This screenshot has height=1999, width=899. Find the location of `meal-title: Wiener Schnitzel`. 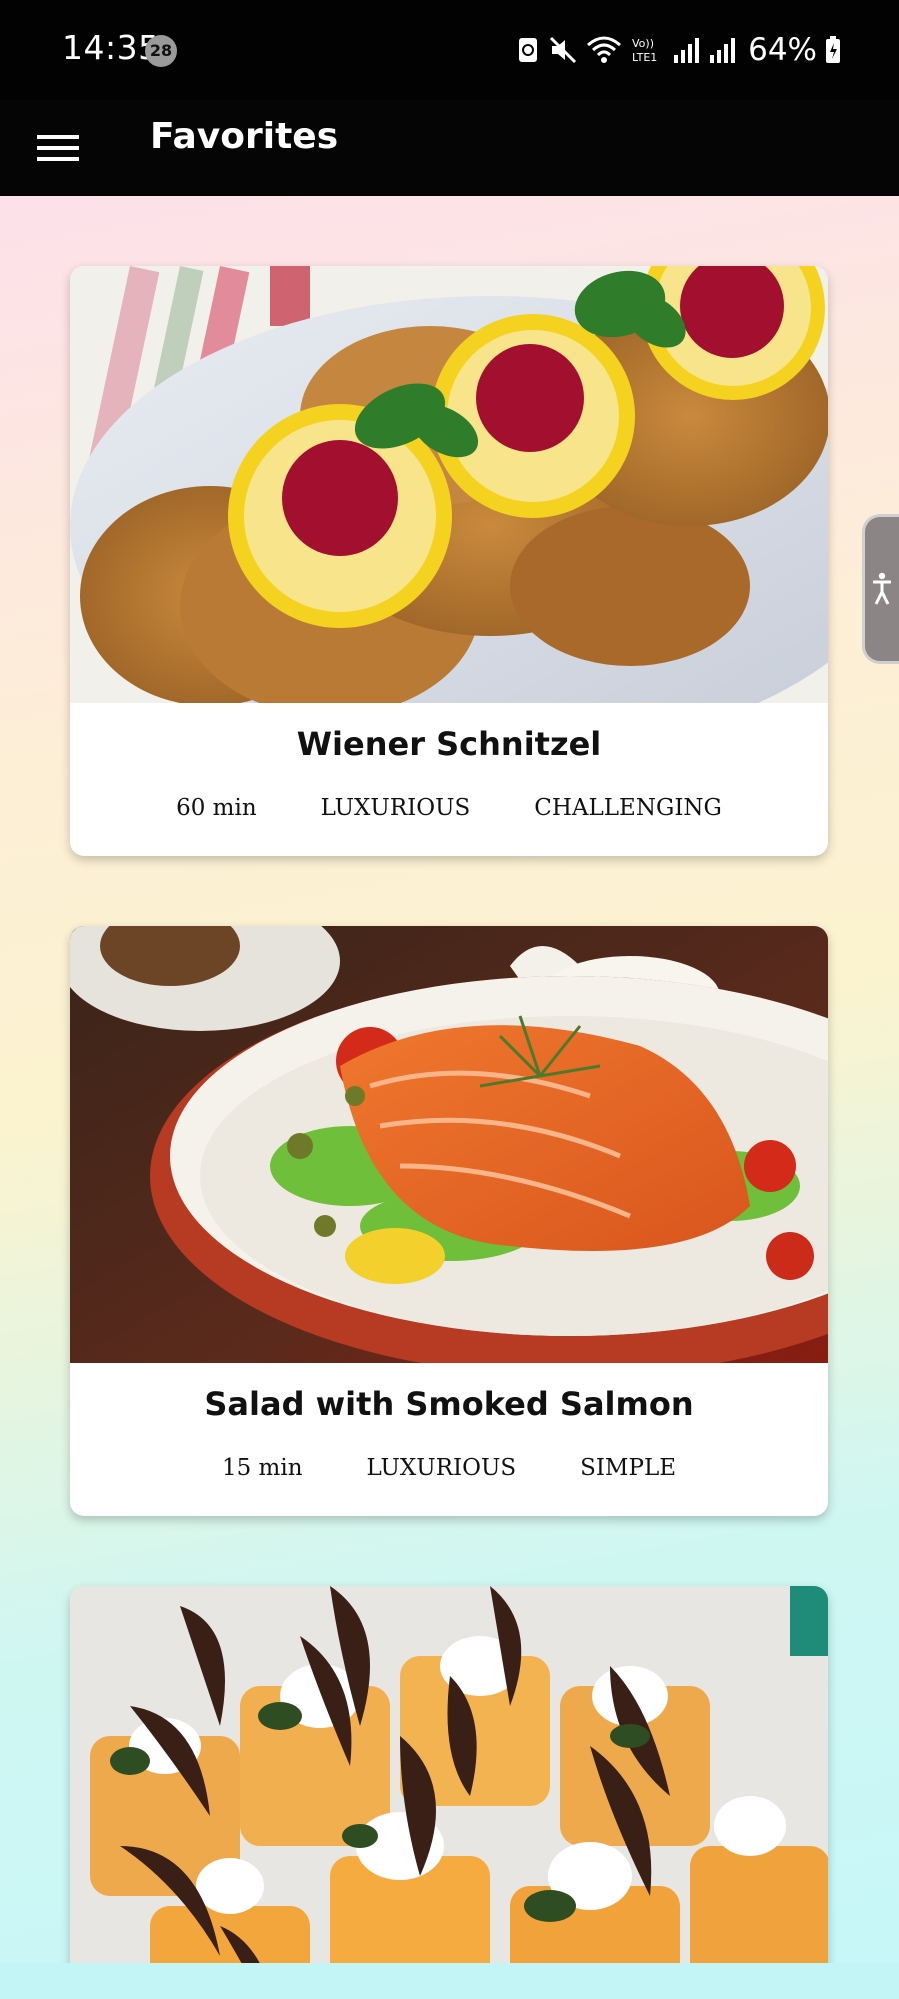

meal-title: Wiener Schnitzel is located at coordinates (449, 744).